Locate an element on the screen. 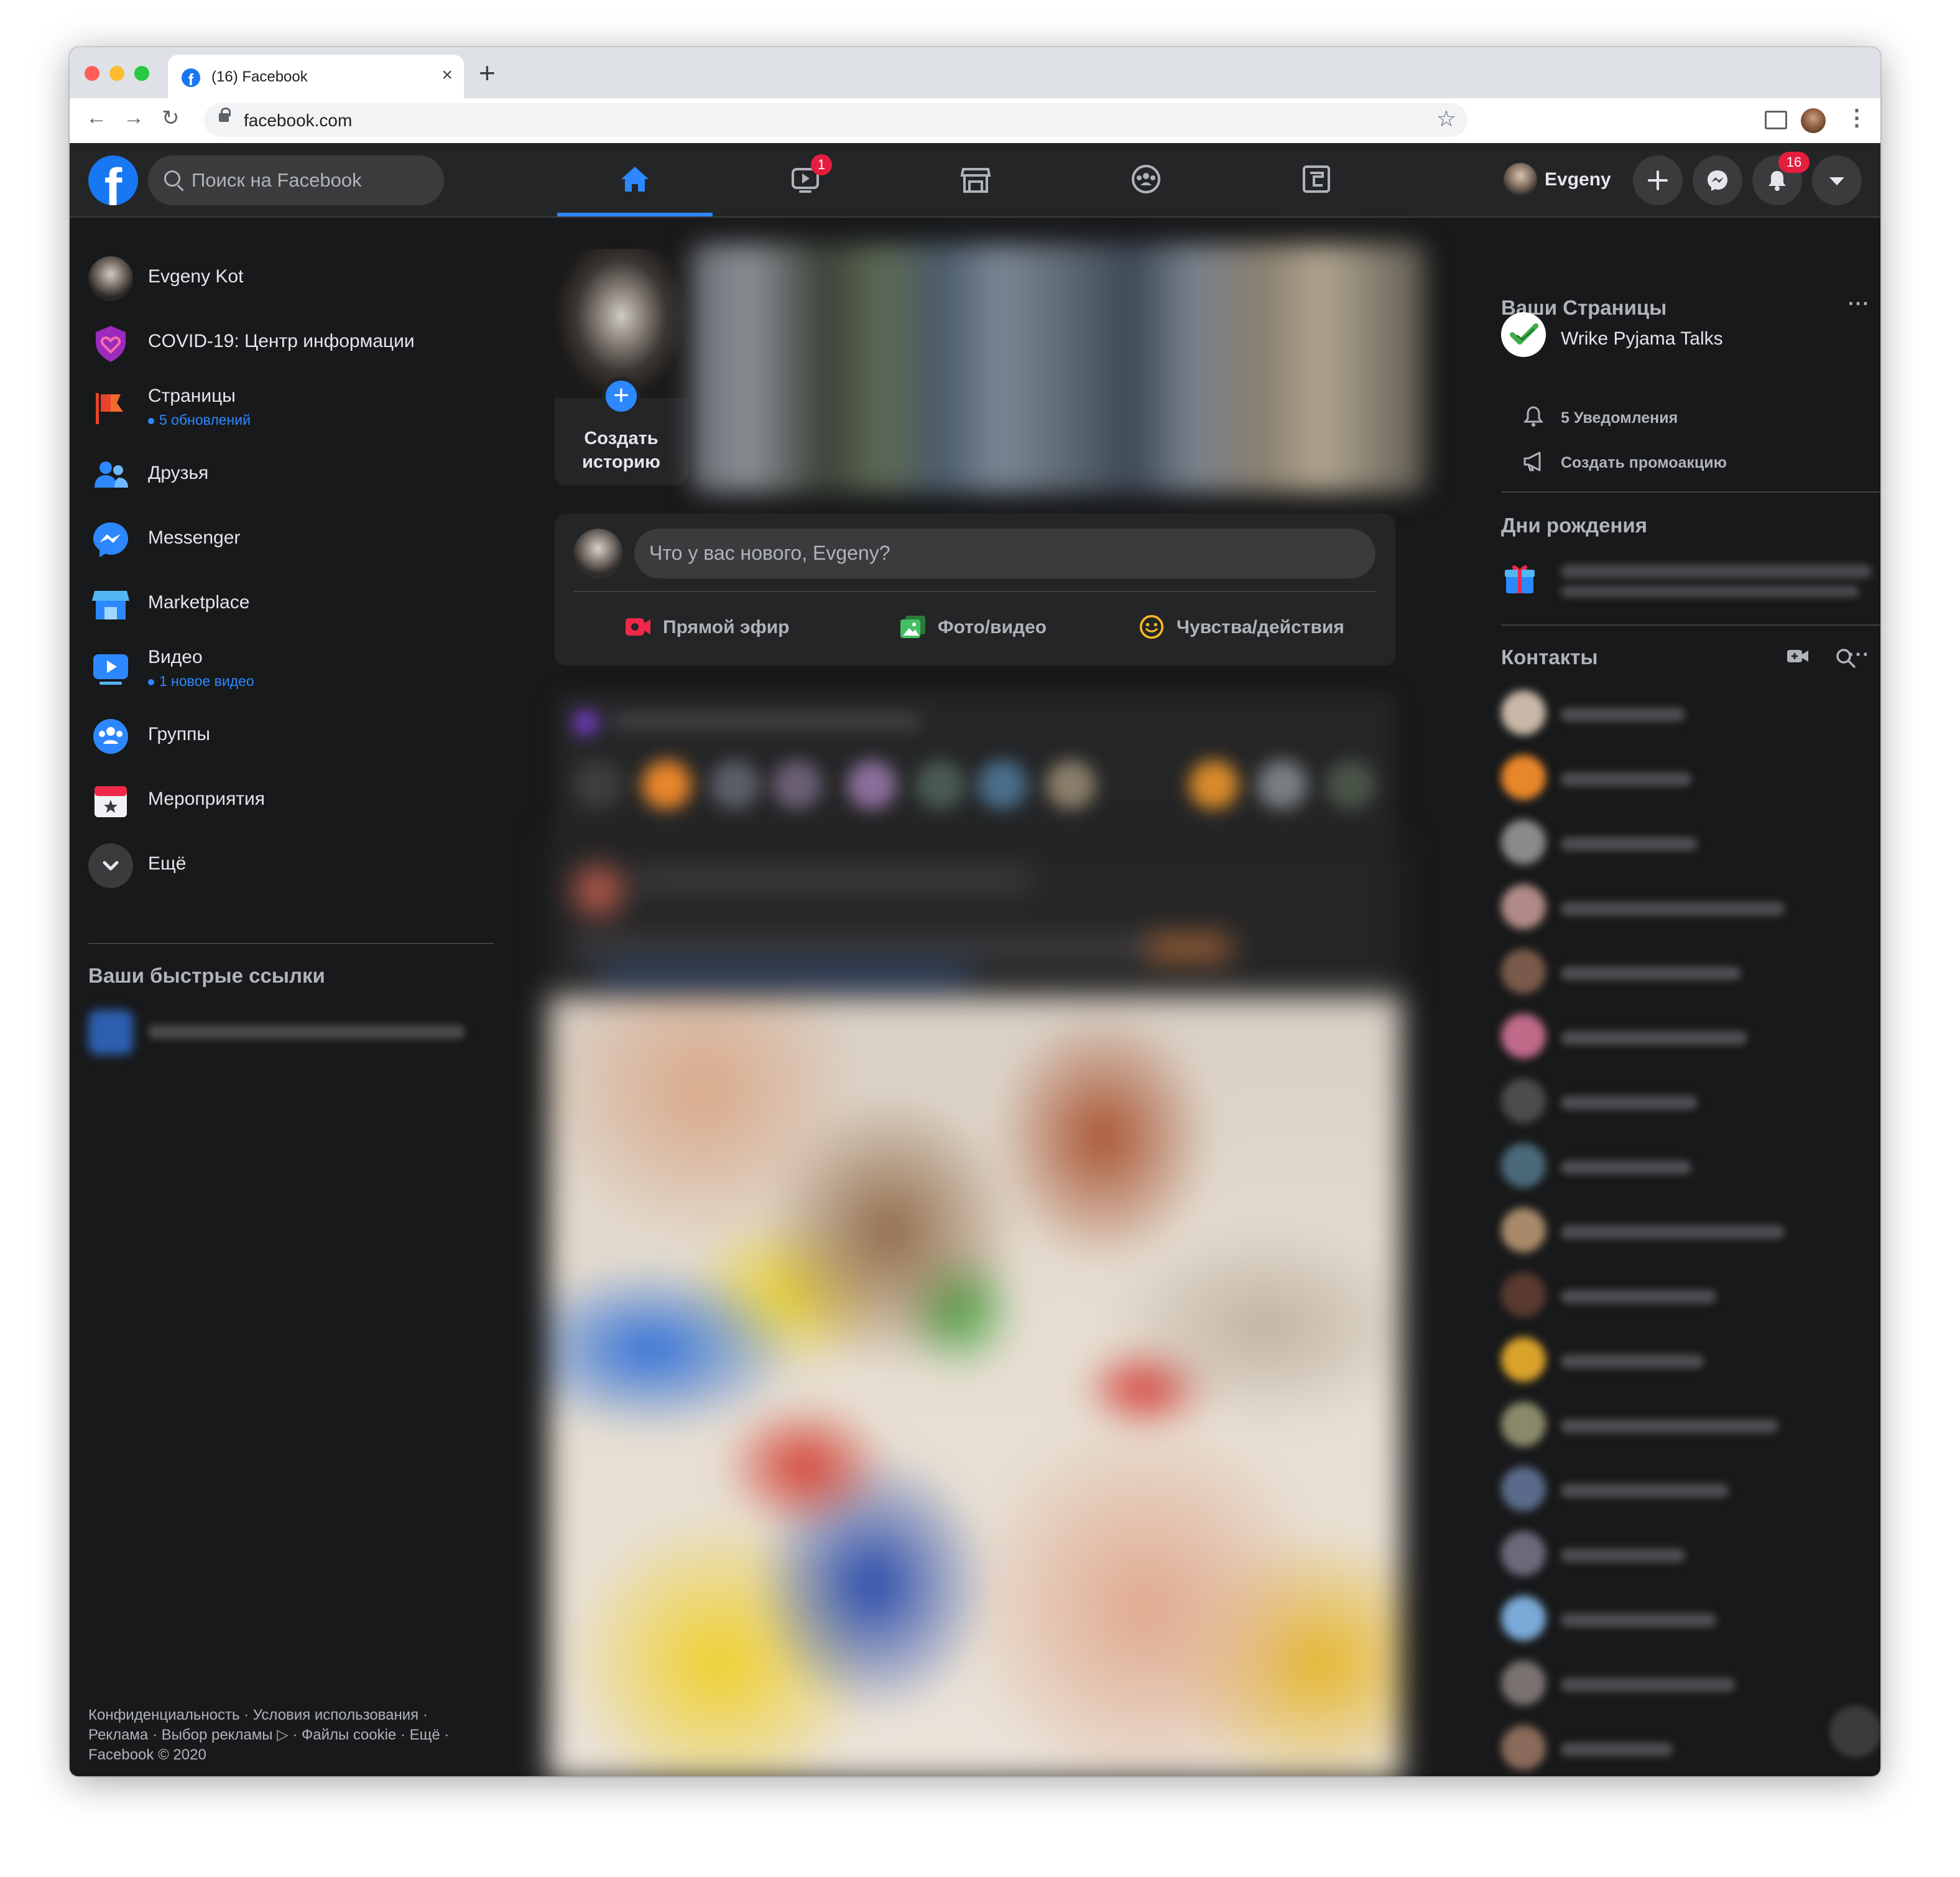 The height and width of the screenshot is (1877, 1960). add-story-plus-icon: + is located at coordinates (621, 396).